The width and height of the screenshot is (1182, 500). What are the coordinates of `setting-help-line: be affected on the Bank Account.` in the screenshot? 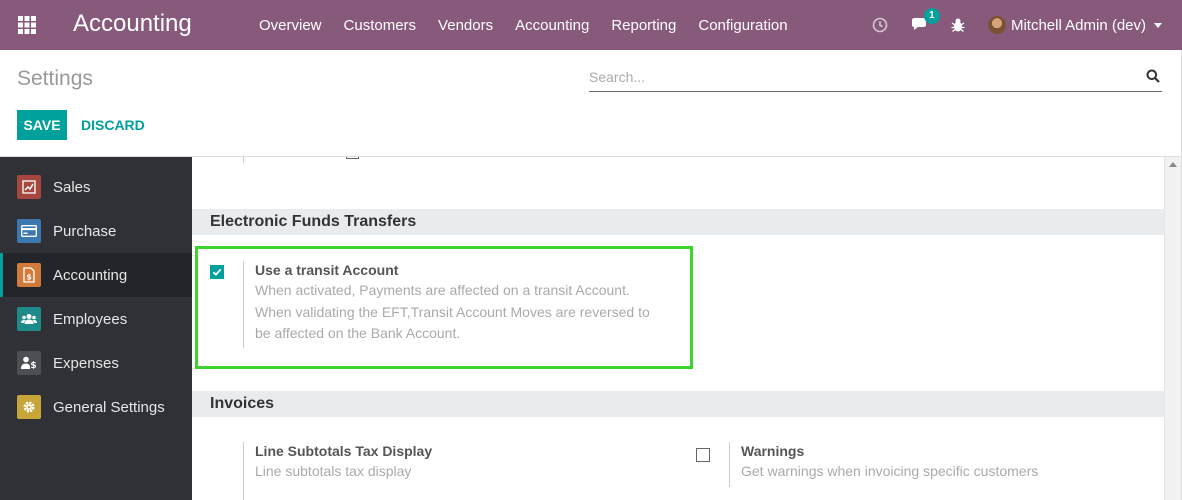 It's located at (358, 333).